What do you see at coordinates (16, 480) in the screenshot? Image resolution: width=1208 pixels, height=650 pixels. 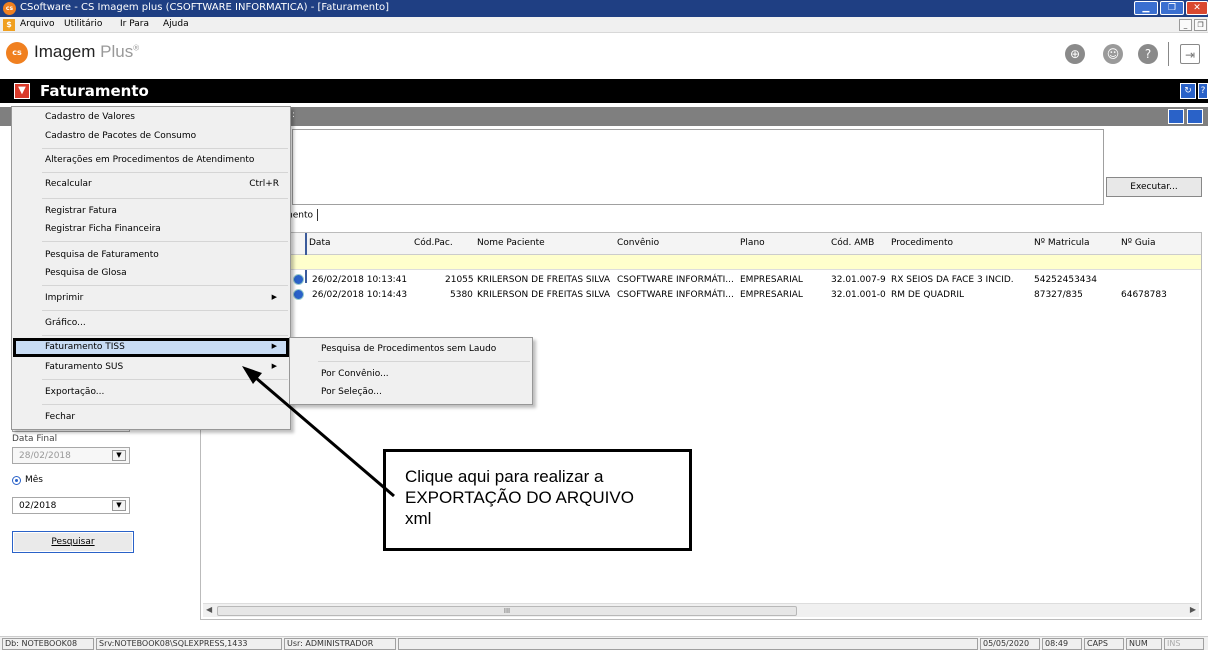 I see `mes-radio` at bounding box center [16, 480].